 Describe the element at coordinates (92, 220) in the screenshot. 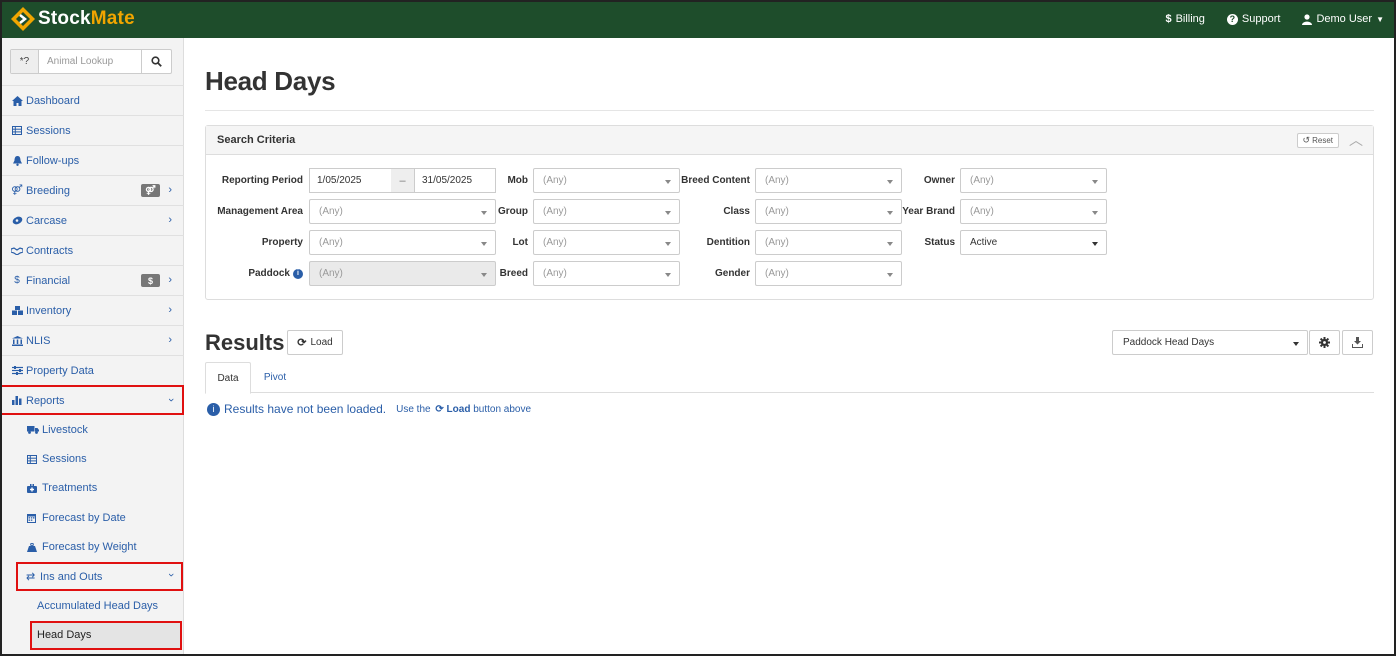

I see `sidebar-item-carcase: Carcase ›` at that location.